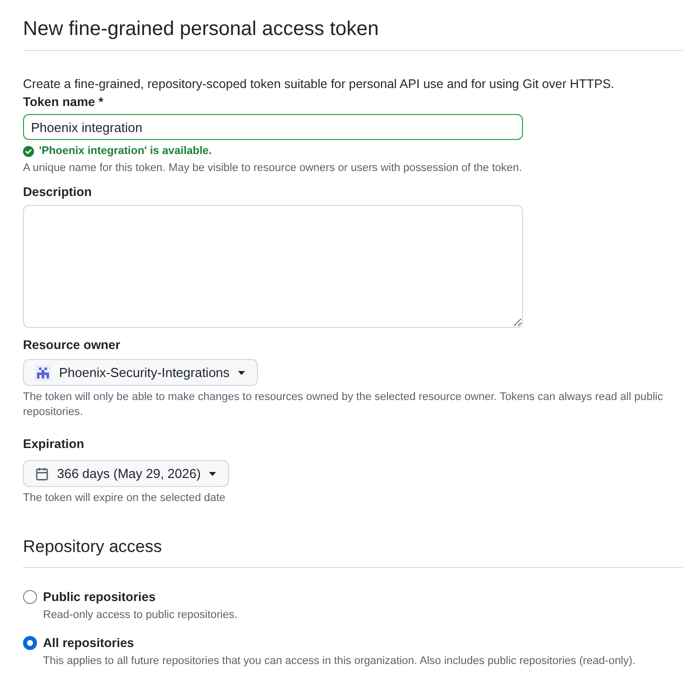  Describe the element at coordinates (201, 29) in the screenshot. I see `page-title: New fine-grained personal access token` at that location.